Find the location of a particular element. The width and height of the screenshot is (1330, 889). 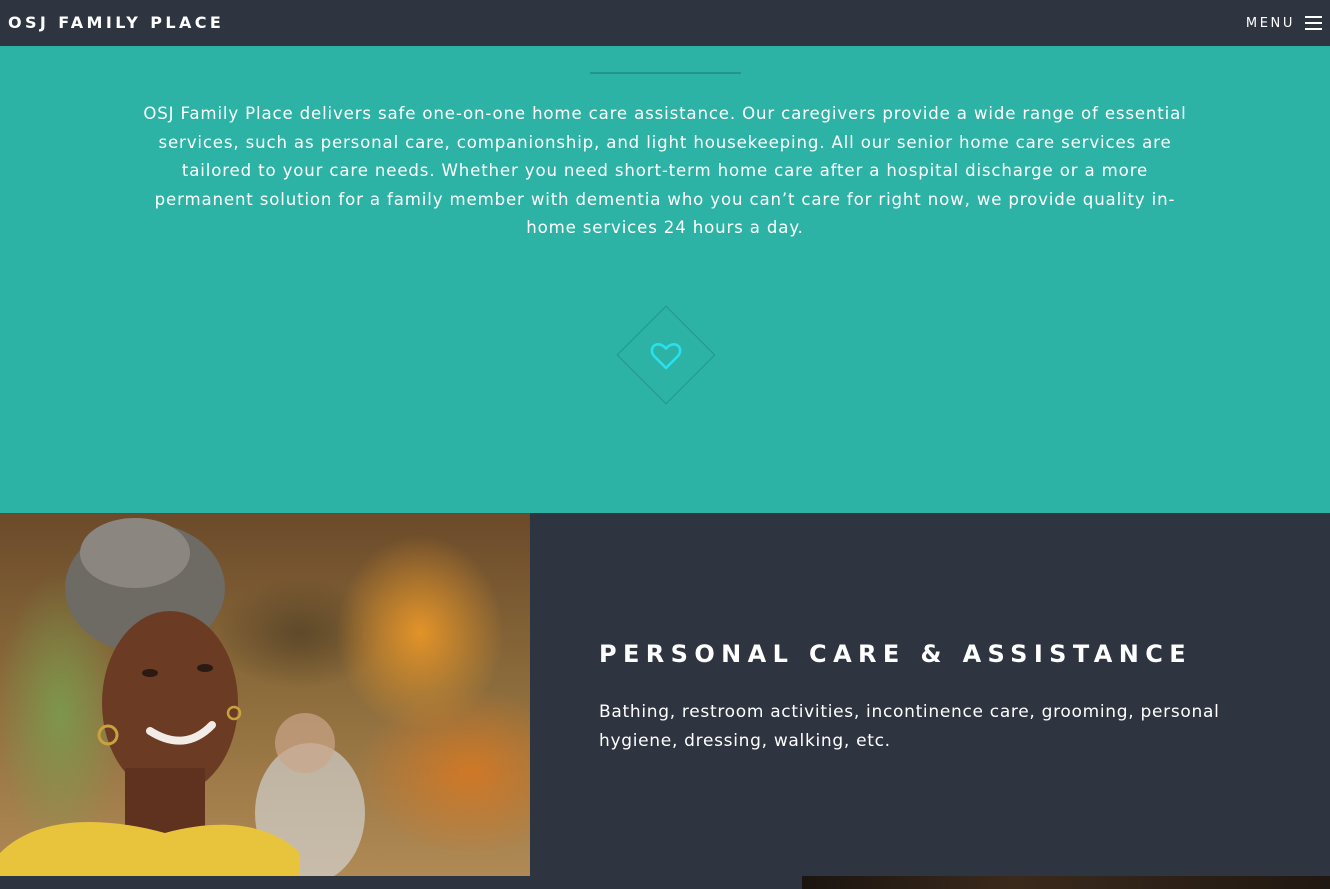

menu-button: MENU is located at coordinates (1284, 23).